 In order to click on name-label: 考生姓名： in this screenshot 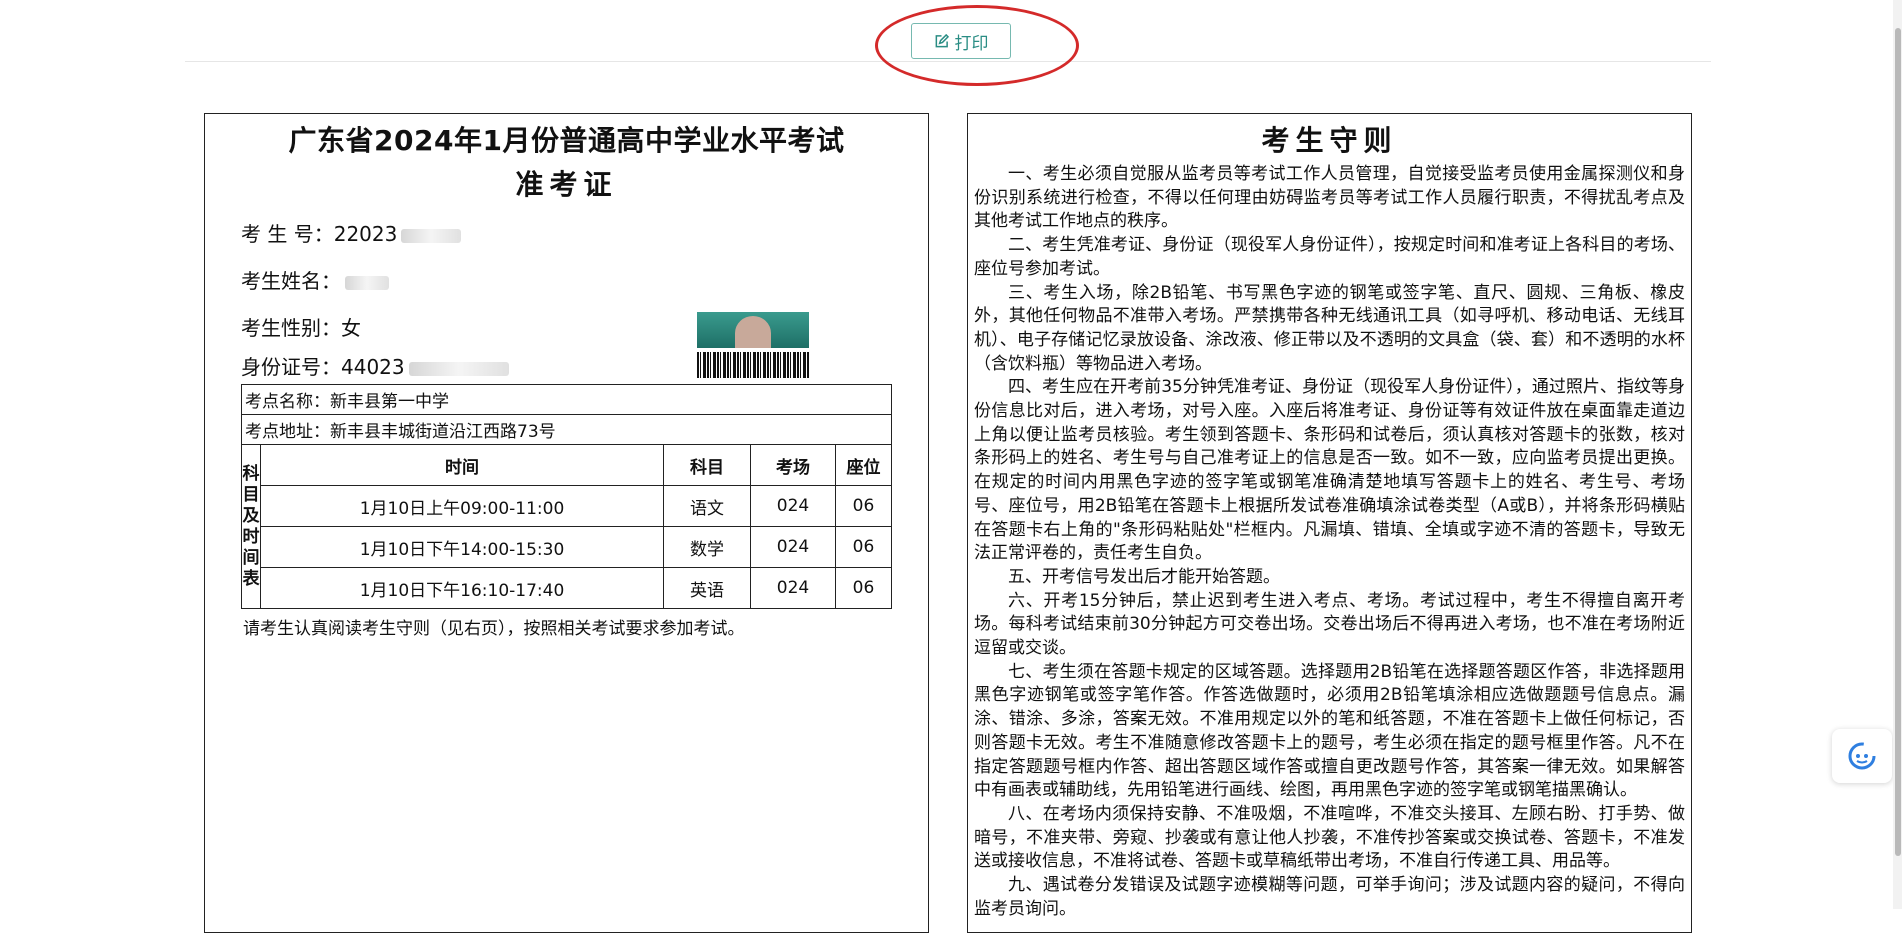, I will do `click(291, 281)`.